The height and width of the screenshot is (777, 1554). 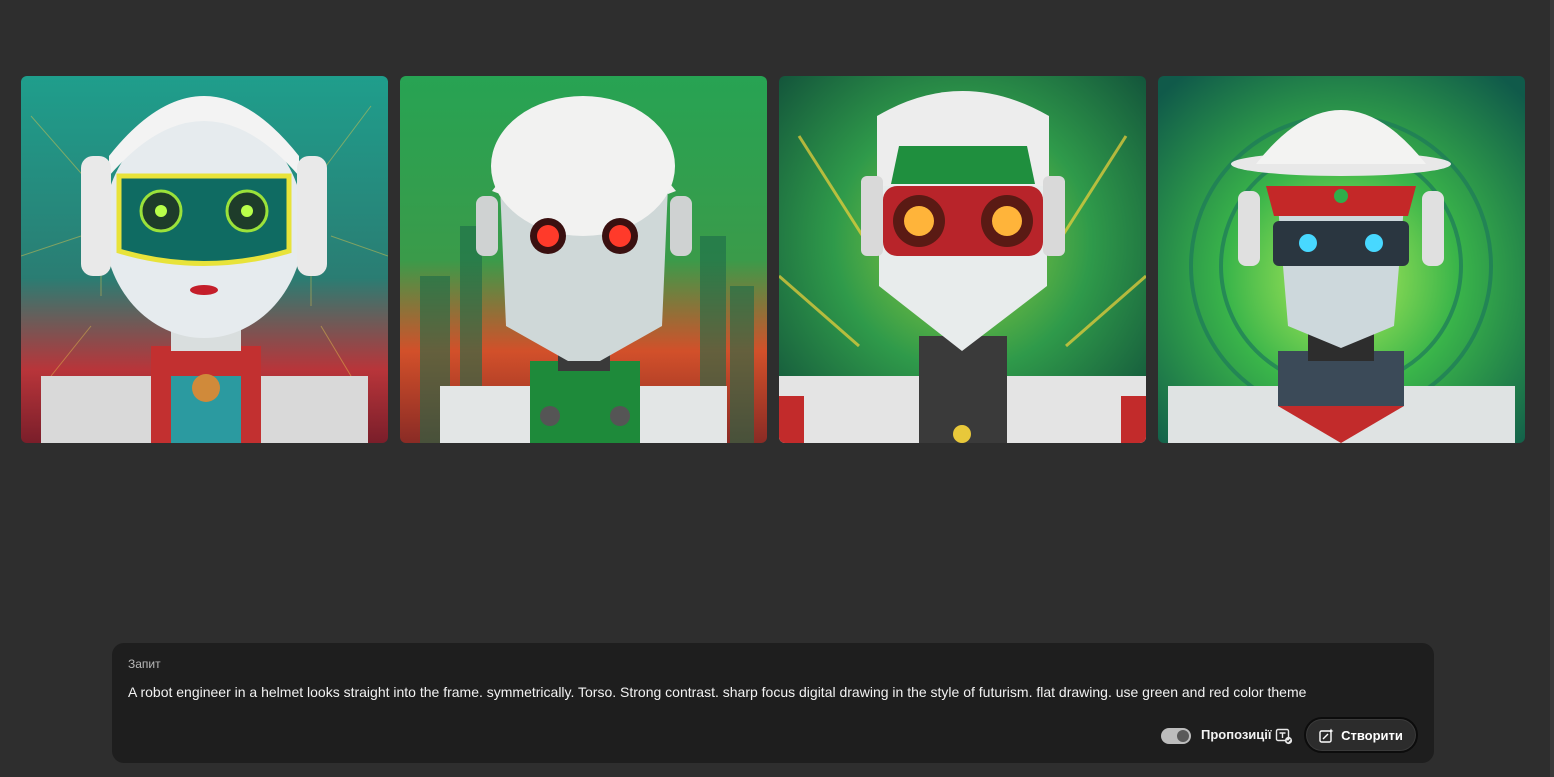 I want to click on generate-sparkle-icon, so click(x=1326, y=735).